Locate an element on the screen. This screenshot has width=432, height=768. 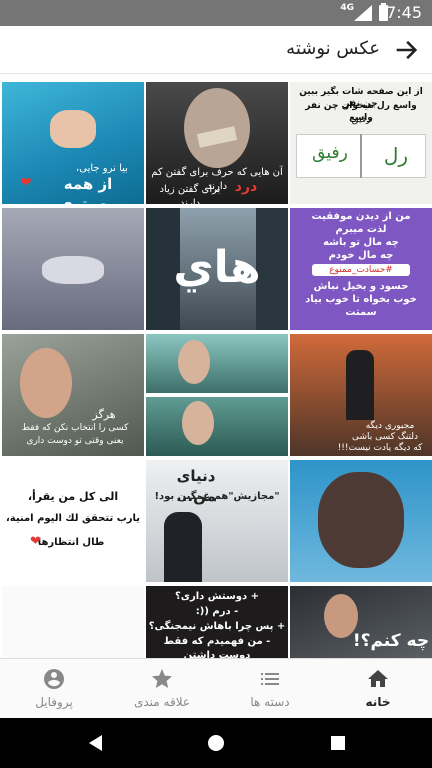
tile-text: حسود و بخیل نباش is located at coordinates (361, 286).